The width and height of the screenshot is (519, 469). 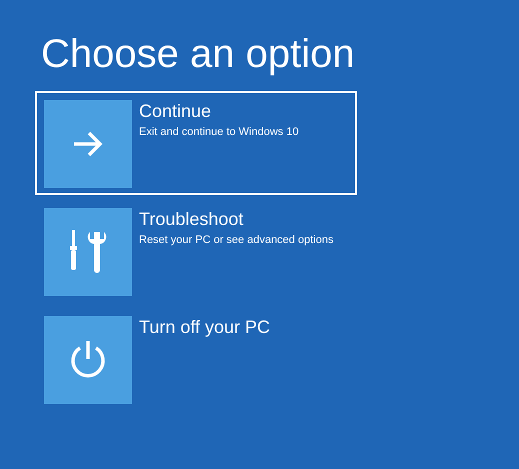 I want to click on option-button: Turn off your PC, so click(x=196, y=359).